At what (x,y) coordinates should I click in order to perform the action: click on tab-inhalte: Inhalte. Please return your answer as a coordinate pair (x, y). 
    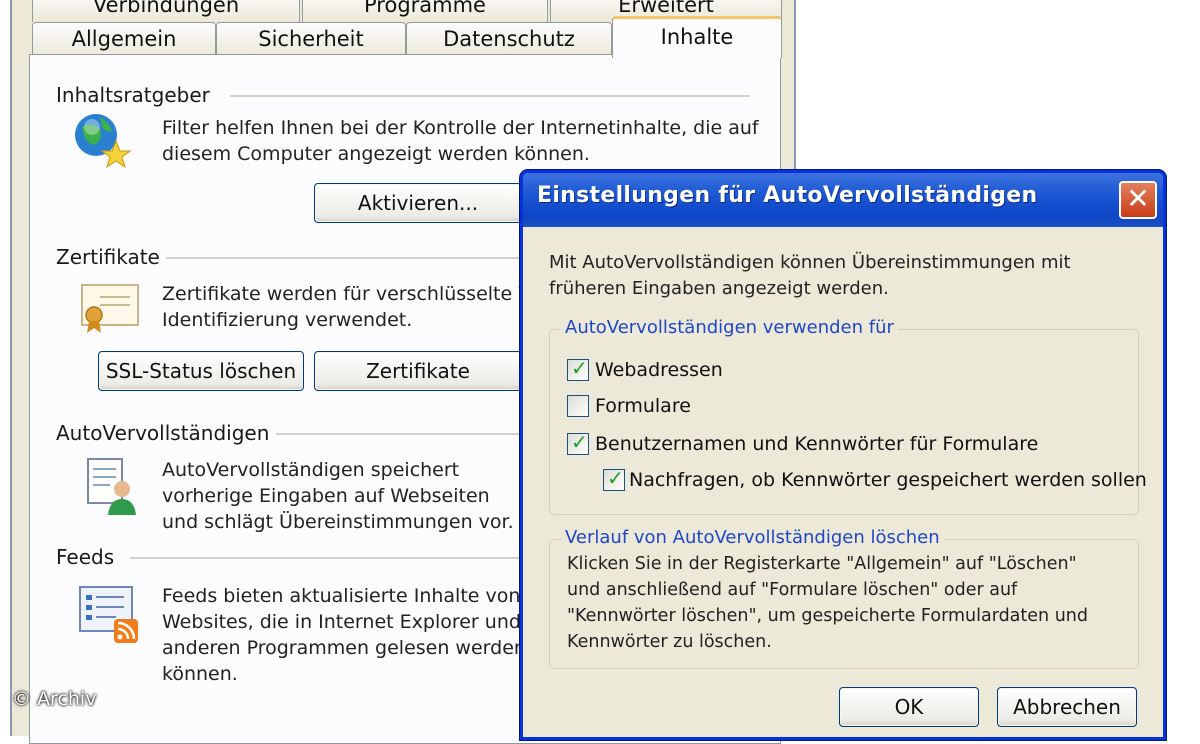
    Looking at the image, I should click on (697, 37).